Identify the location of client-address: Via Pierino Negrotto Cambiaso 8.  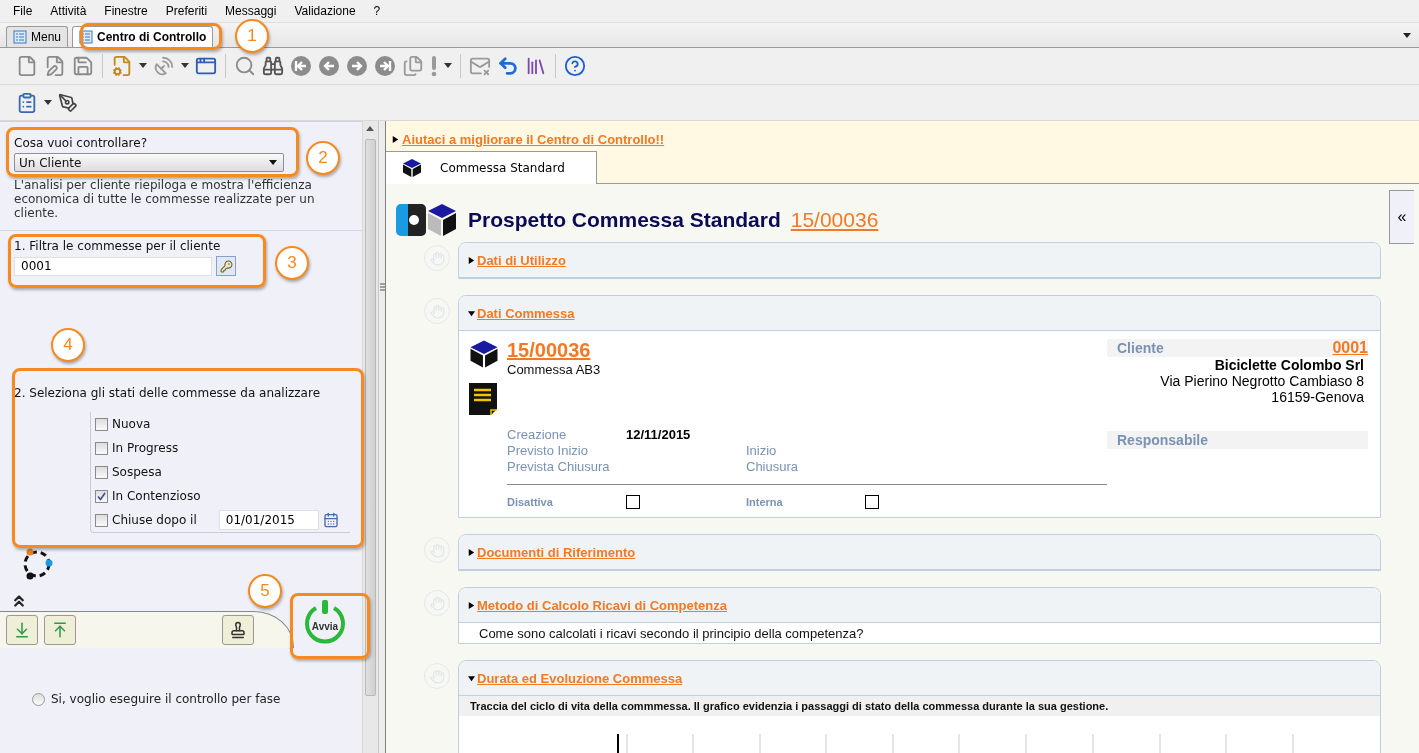
(1262, 381).